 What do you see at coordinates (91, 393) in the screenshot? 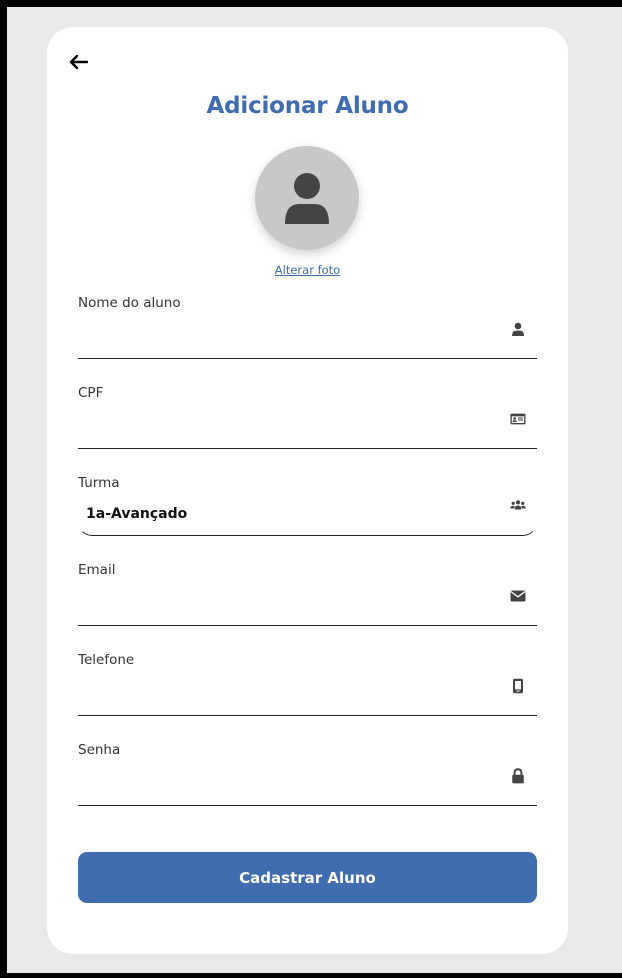
I see `field-label: CPF` at bounding box center [91, 393].